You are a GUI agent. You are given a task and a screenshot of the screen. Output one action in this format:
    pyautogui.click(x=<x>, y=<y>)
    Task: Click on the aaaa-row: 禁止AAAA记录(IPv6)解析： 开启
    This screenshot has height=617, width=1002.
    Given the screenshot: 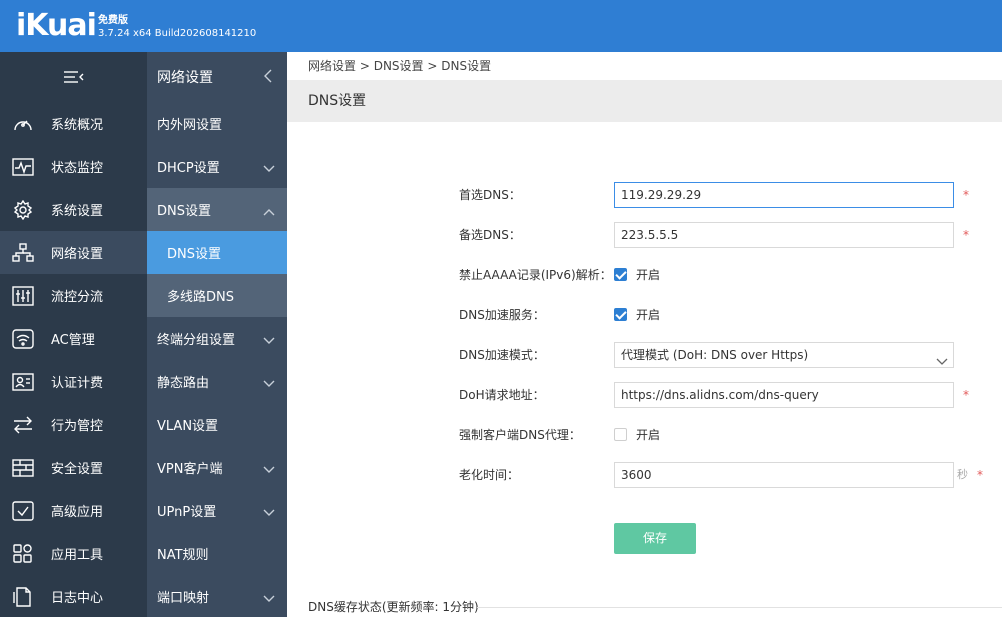 What is the action you would take?
    pyautogui.click(x=644, y=275)
    